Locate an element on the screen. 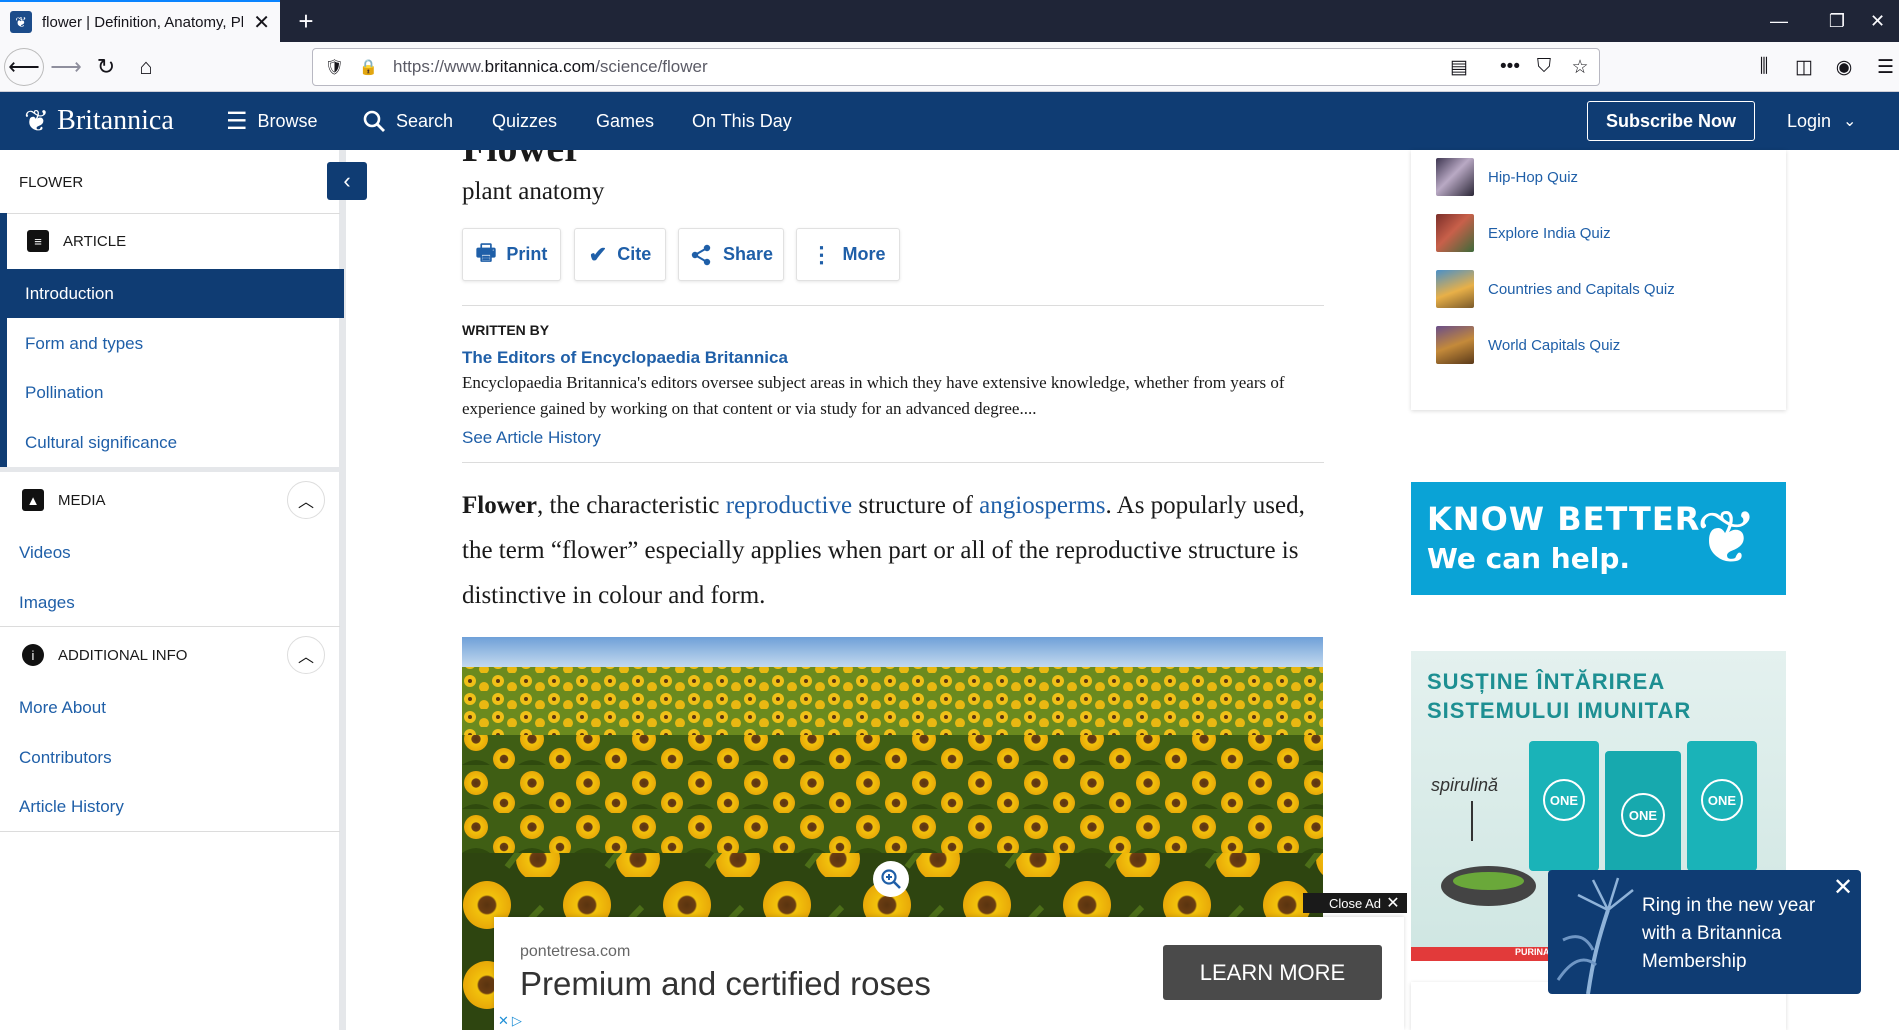 Image resolution: width=1899 pixels, height=1030 pixels. bowl is located at coordinates (1488, 886).